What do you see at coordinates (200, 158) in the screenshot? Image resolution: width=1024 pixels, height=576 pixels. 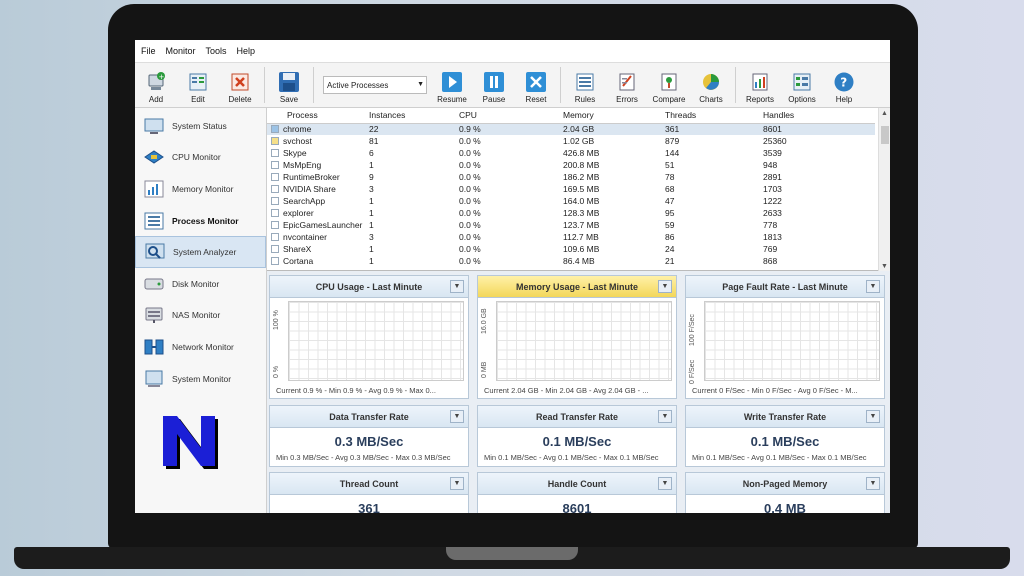 I see `sidebar-item-cpu-monitor: CPU Monitor` at bounding box center [200, 158].